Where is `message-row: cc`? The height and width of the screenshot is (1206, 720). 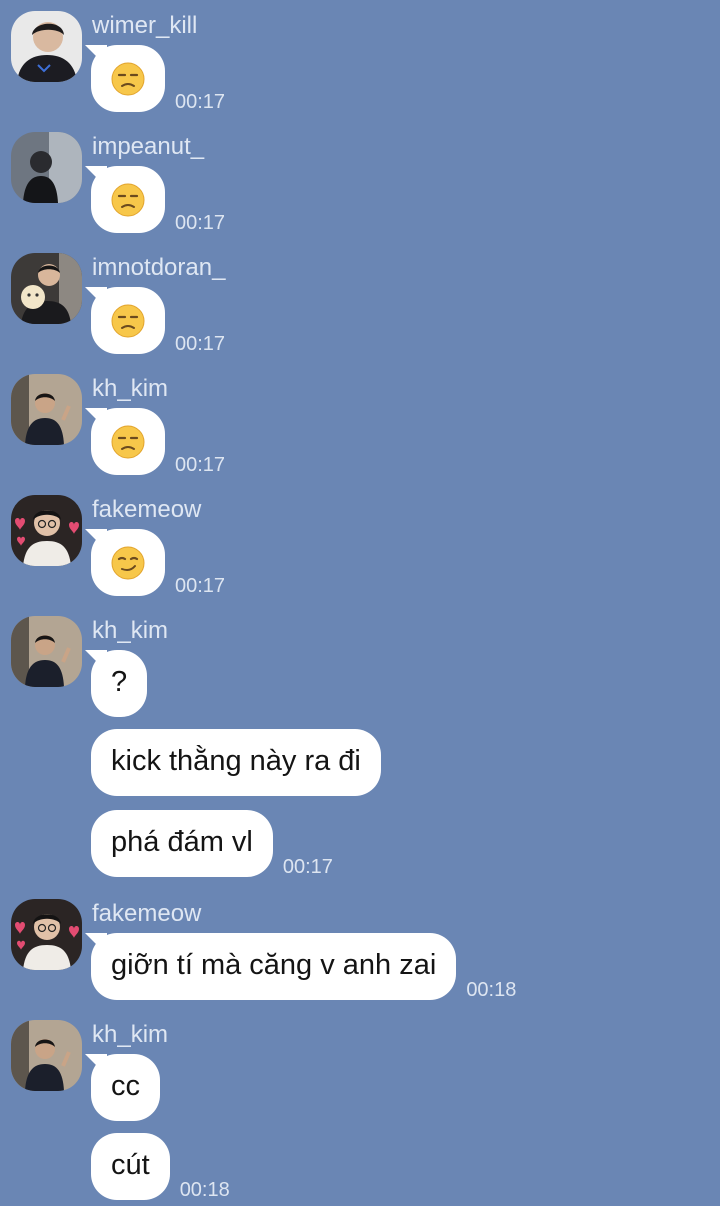
message-row: cc is located at coordinates (125, 1087).